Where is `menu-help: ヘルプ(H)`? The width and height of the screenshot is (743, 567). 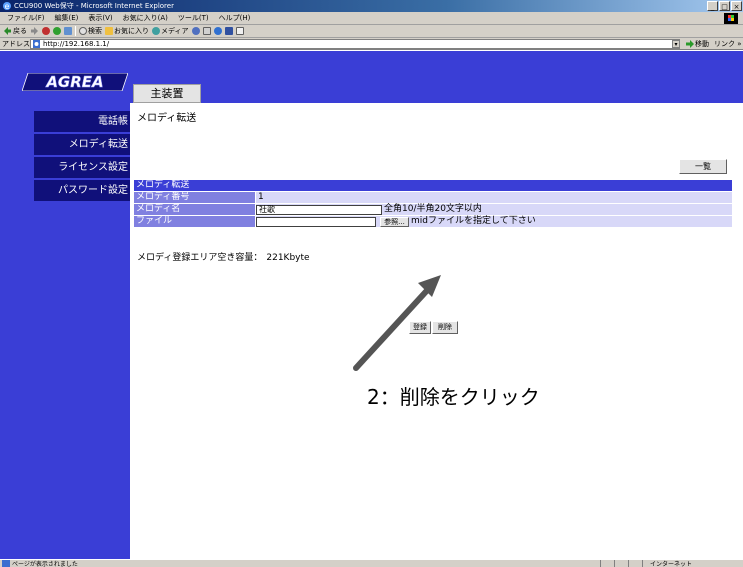 menu-help: ヘルプ(H) is located at coordinates (235, 18).